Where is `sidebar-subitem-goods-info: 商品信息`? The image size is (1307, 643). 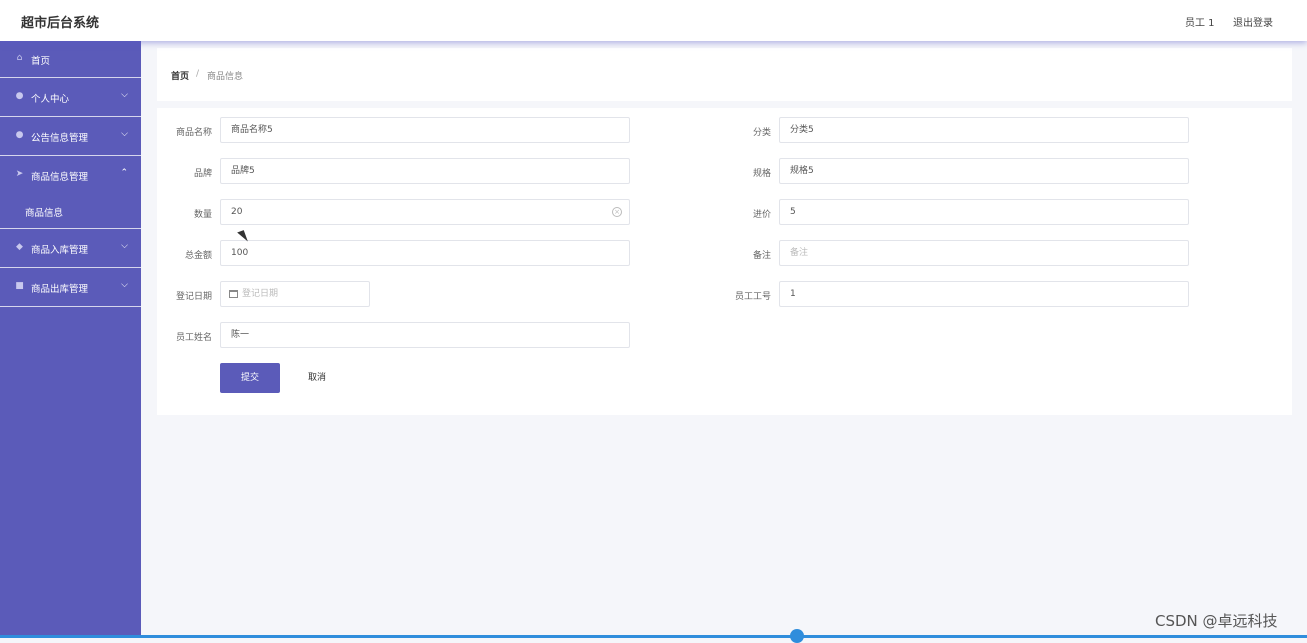 sidebar-subitem-goods-info: 商品信息 is located at coordinates (70, 212).